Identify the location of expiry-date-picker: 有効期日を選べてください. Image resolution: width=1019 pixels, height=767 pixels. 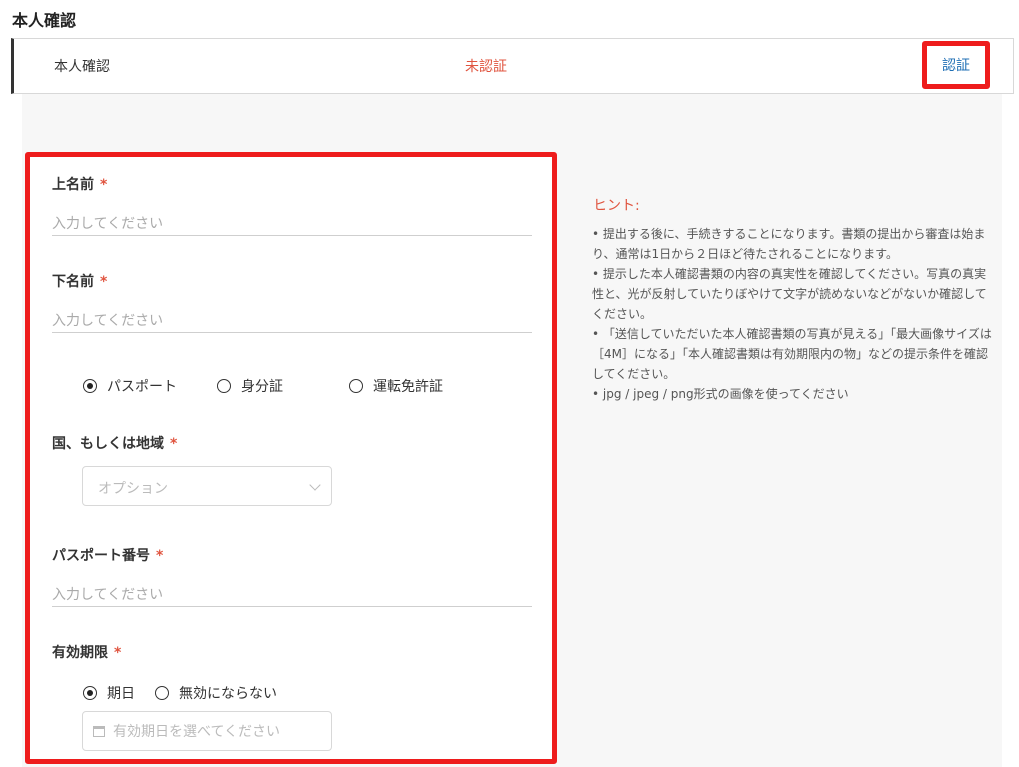
(207, 731).